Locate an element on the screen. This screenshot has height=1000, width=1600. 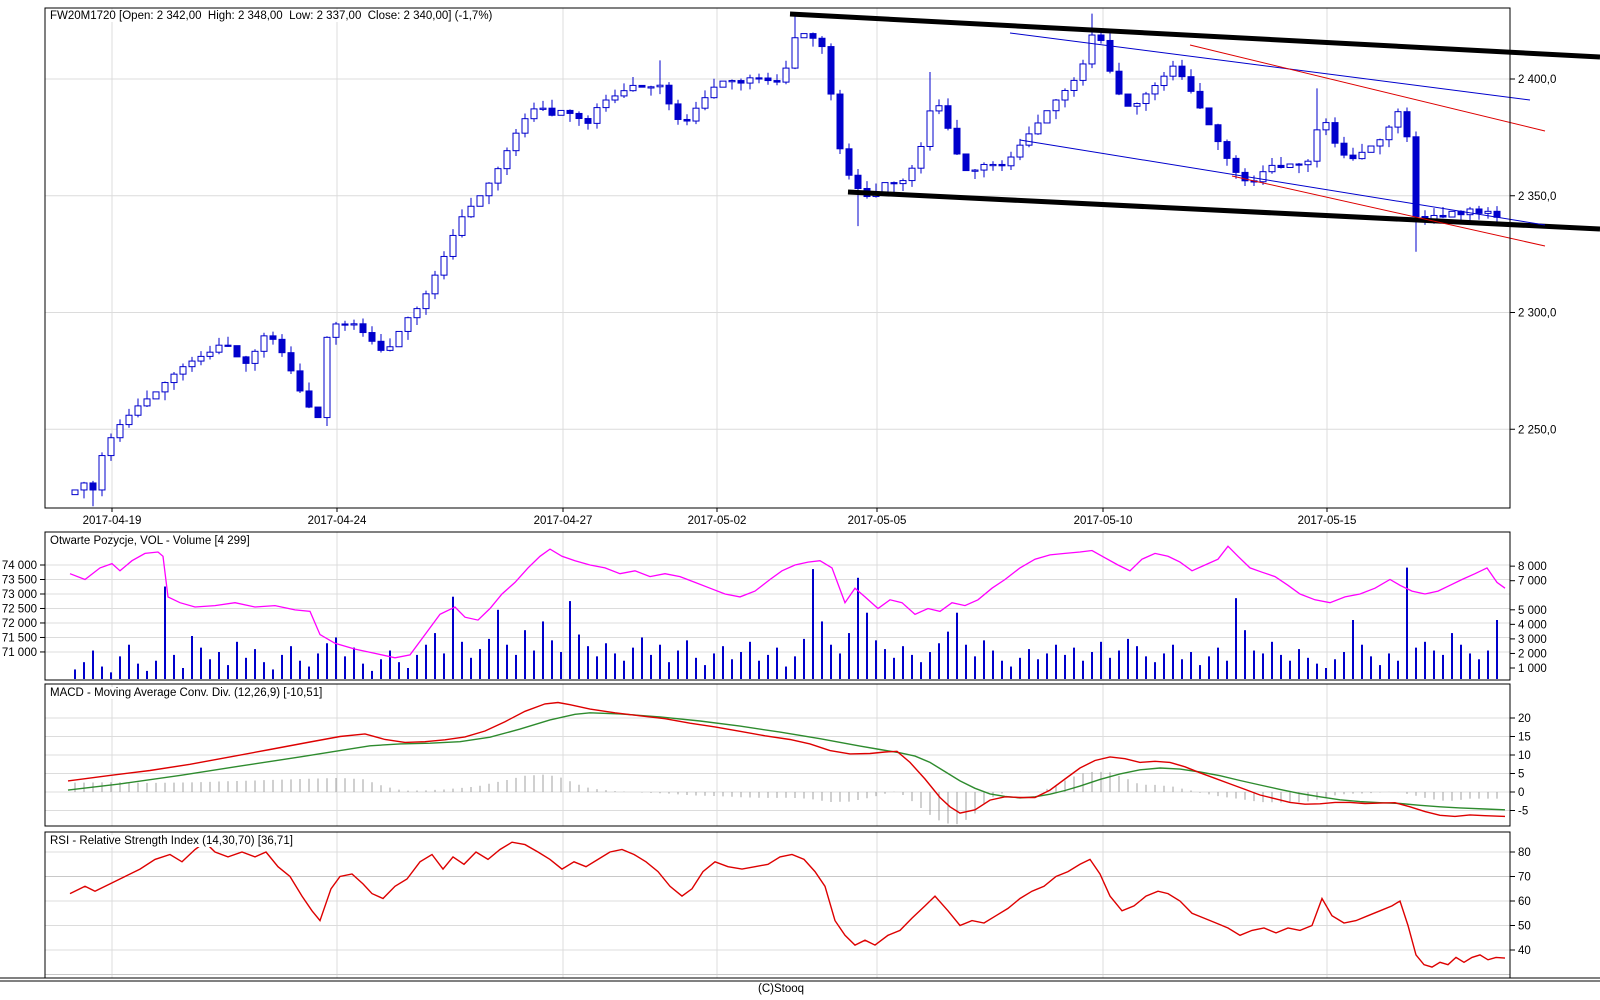
date-tick-label: 2017-04-19 is located at coordinates (112, 521).